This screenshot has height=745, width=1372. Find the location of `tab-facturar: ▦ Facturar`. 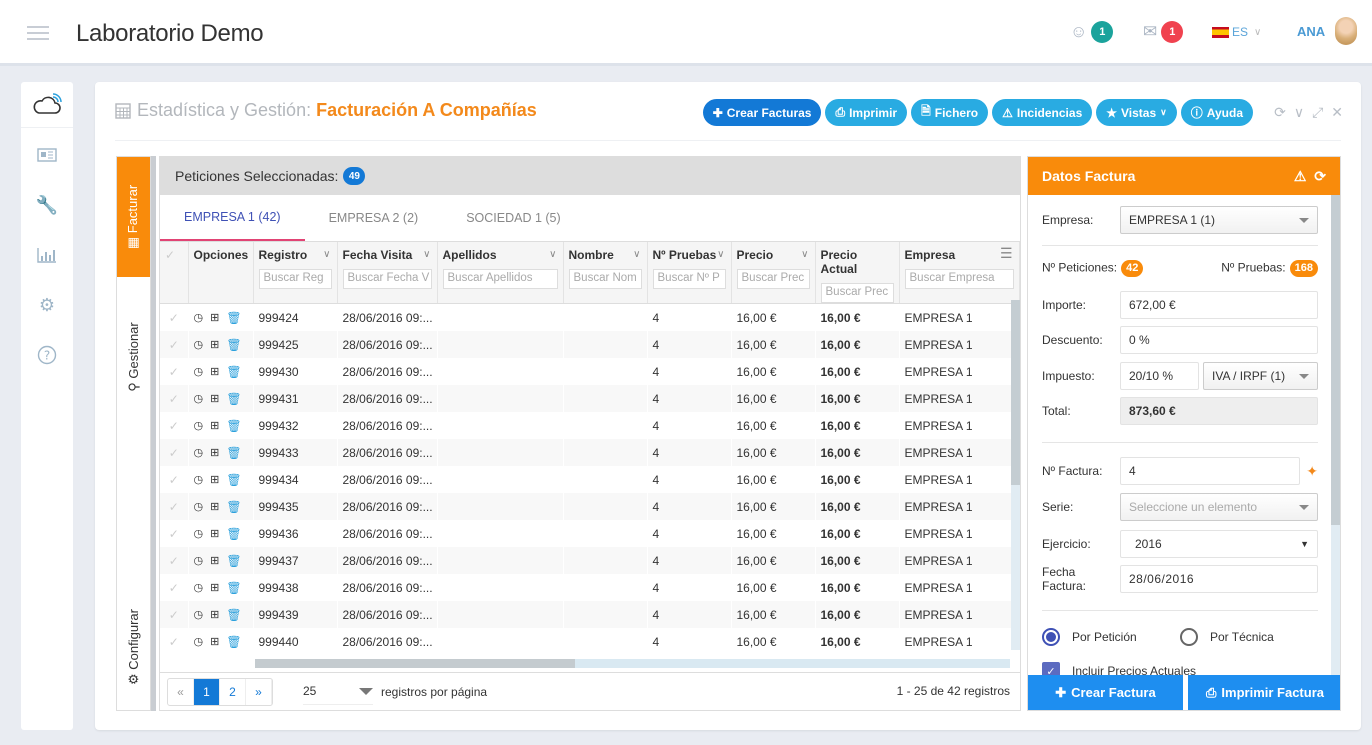

tab-facturar: ▦ Facturar is located at coordinates (133, 217).